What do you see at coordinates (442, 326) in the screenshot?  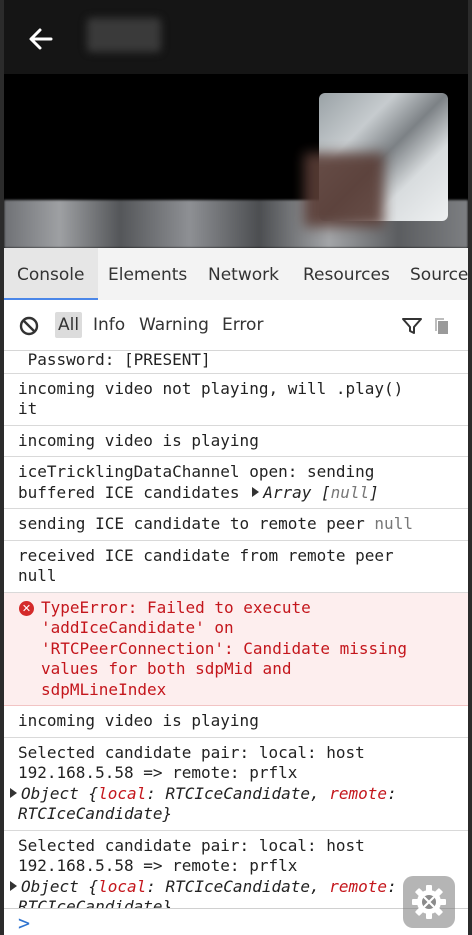 I see `copy-icon` at bounding box center [442, 326].